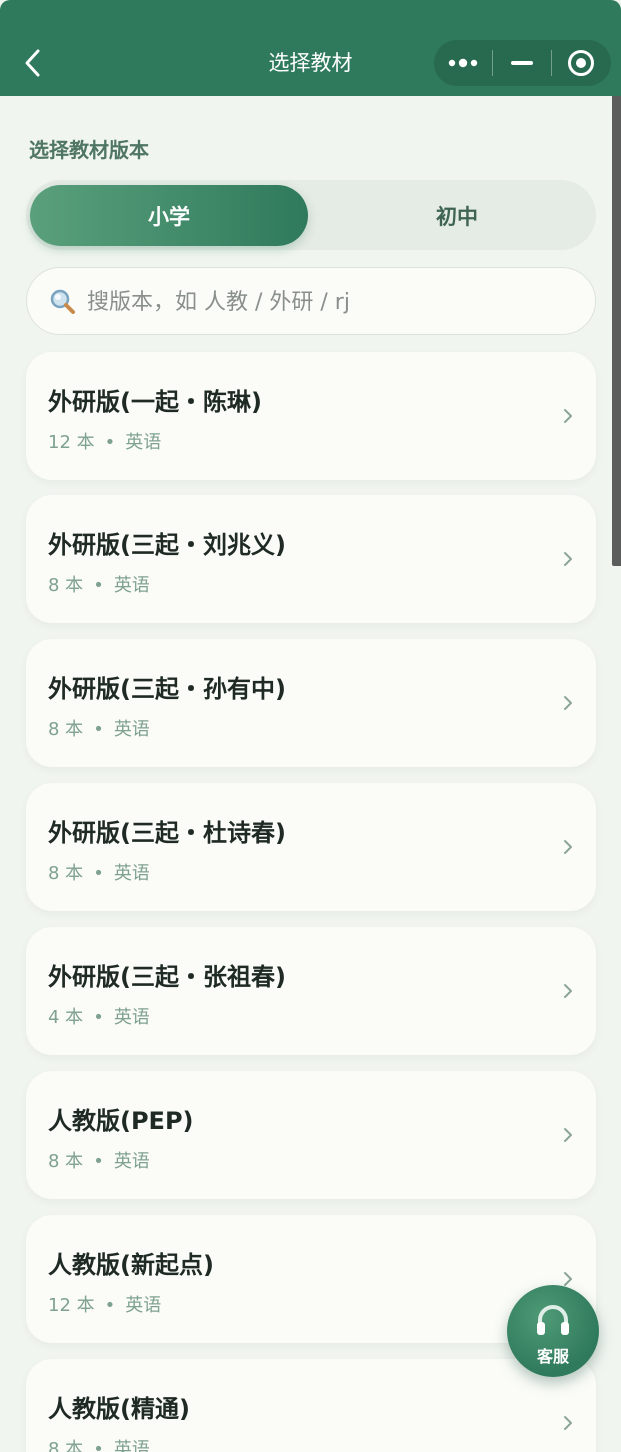  Describe the element at coordinates (167, 833) in the screenshot. I see `edition-title: 外研版(三起・杜诗春)` at that location.